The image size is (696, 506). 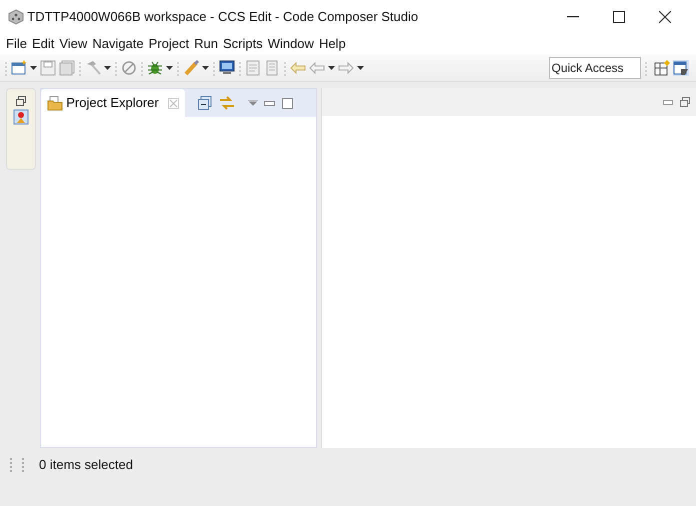 I want to click on new-window-icon, so click(x=19, y=68).